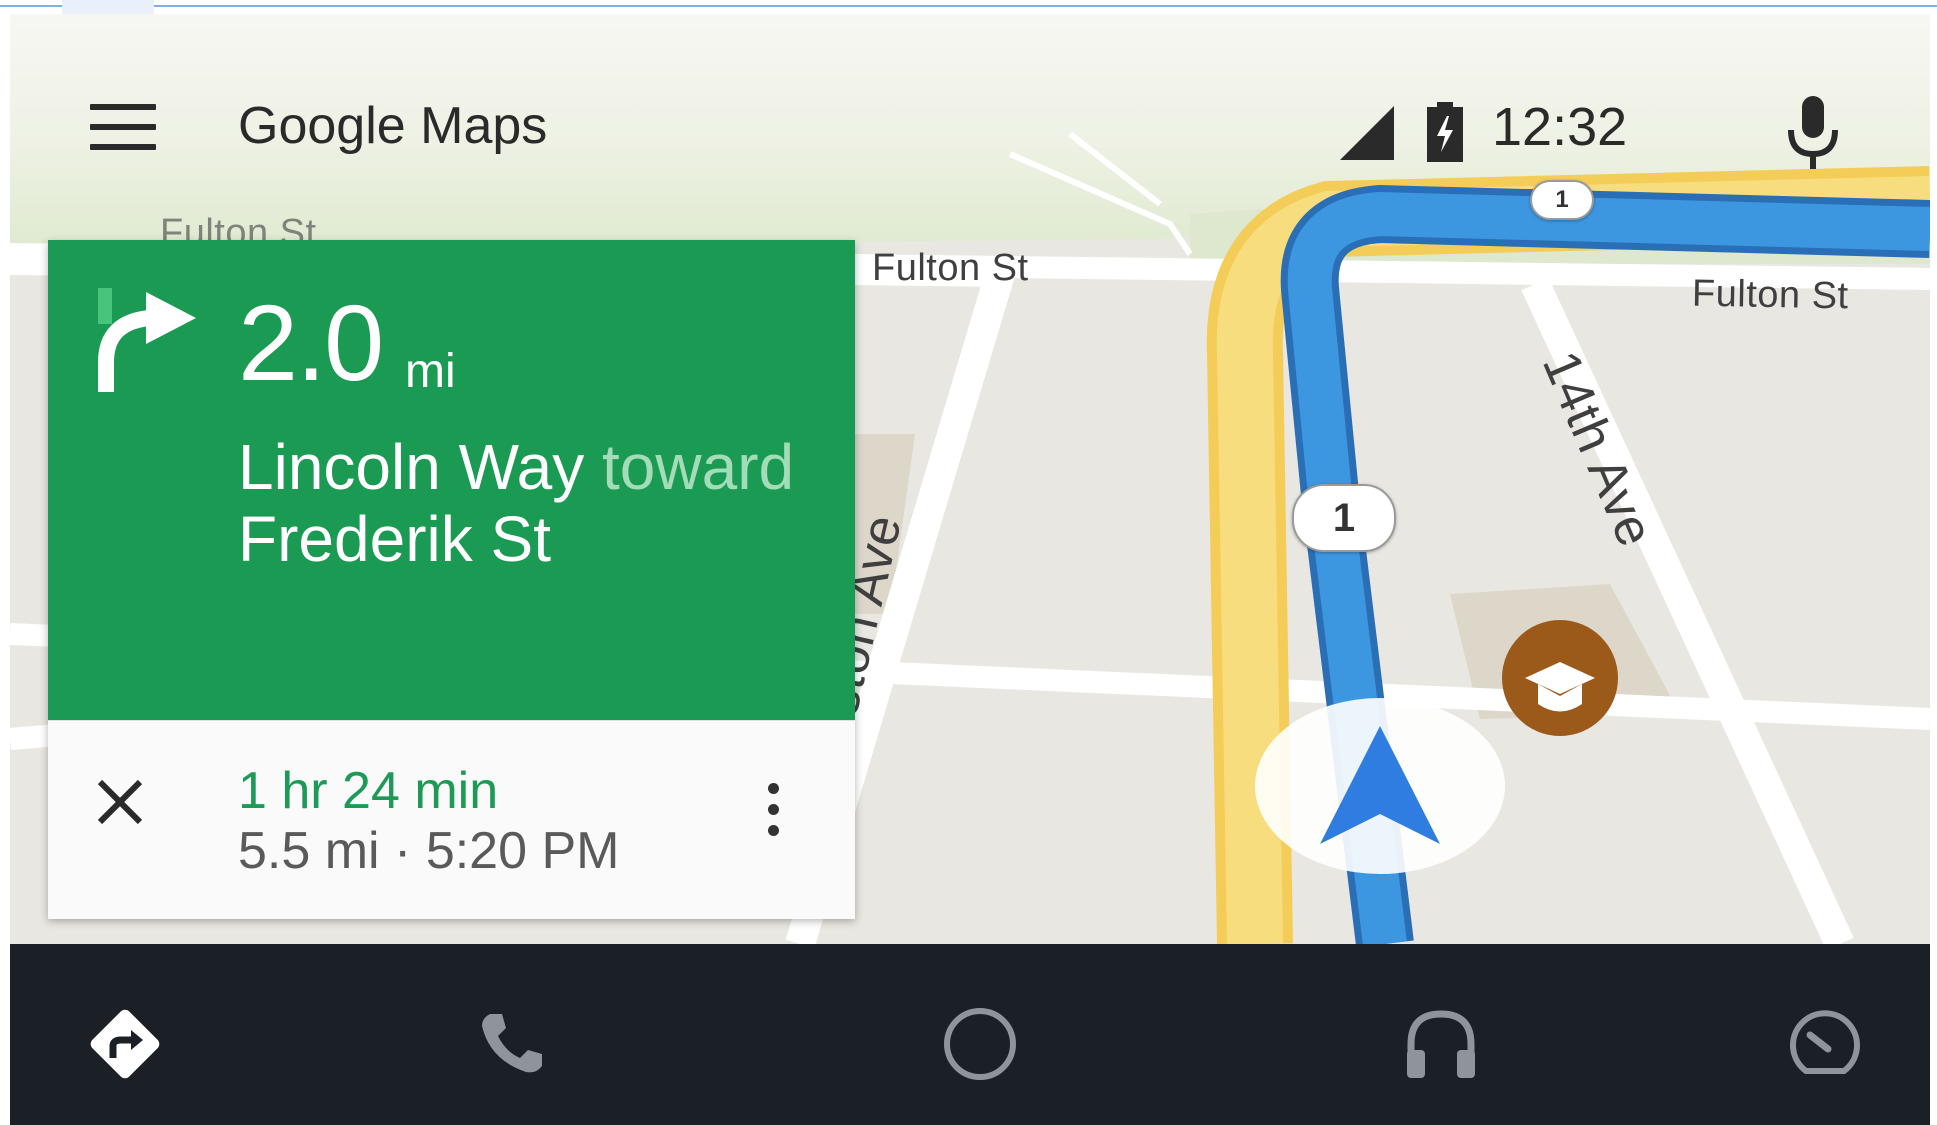 The image size is (1937, 1125). I want to click on headphones-icon, so click(1441, 1044).